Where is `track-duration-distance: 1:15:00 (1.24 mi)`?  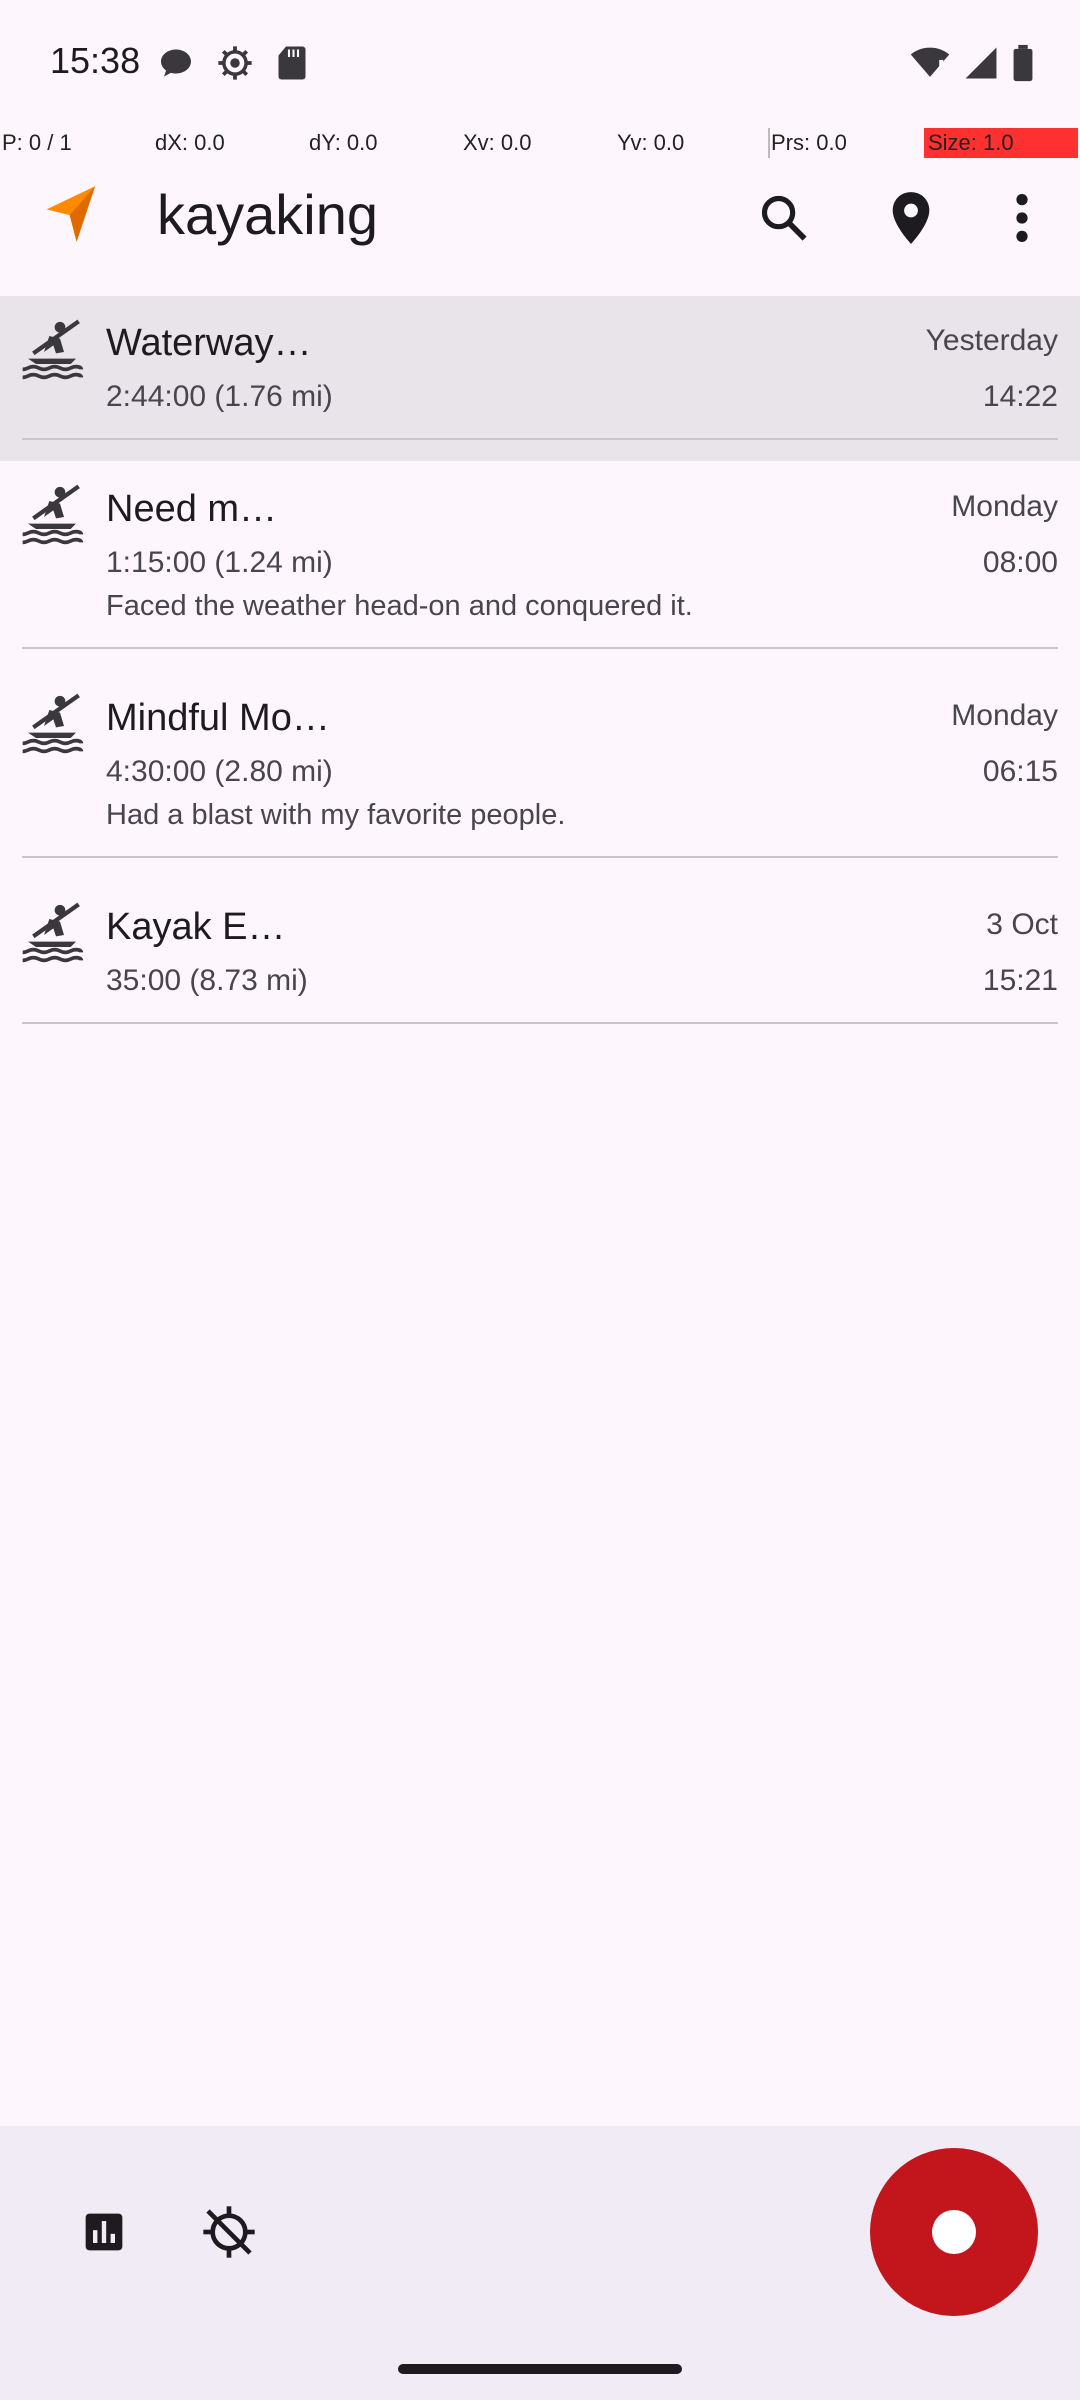 track-duration-distance: 1:15:00 (1.24 mi) is located at coordinates (219, 562).